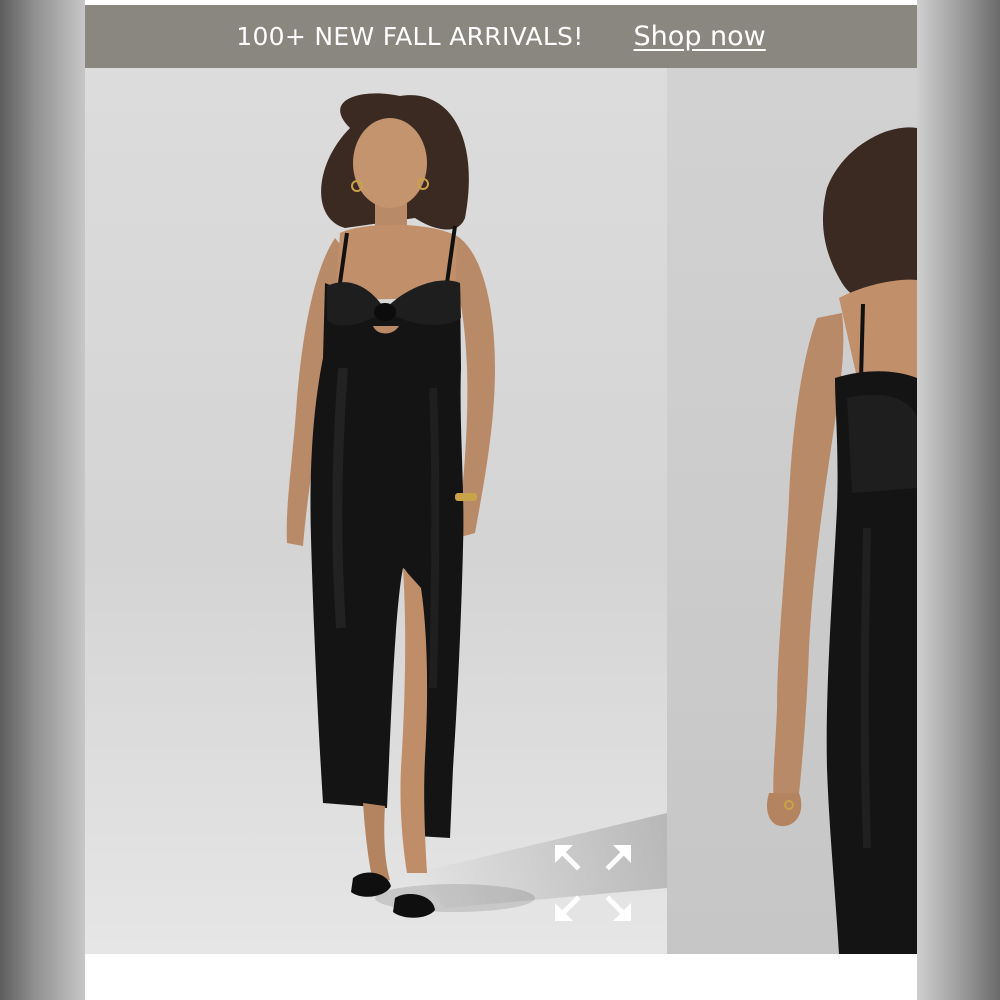 Image resolution: width=1000 pixels, height=1000 pixels. I want to click on backdrop-right-blur, so click(958, 500).